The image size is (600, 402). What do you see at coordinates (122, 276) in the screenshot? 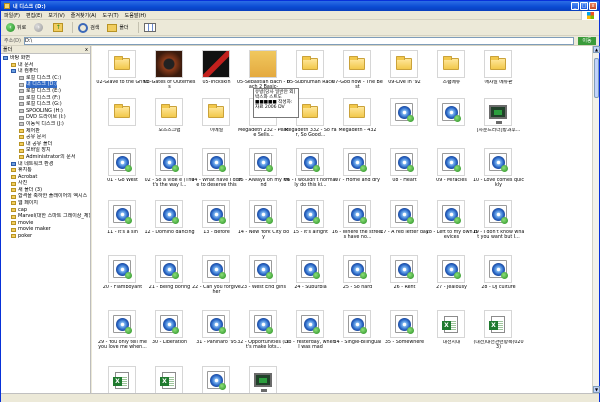
I see `file-item: 20 - Flamboyant` at bounding box center [122, 276].